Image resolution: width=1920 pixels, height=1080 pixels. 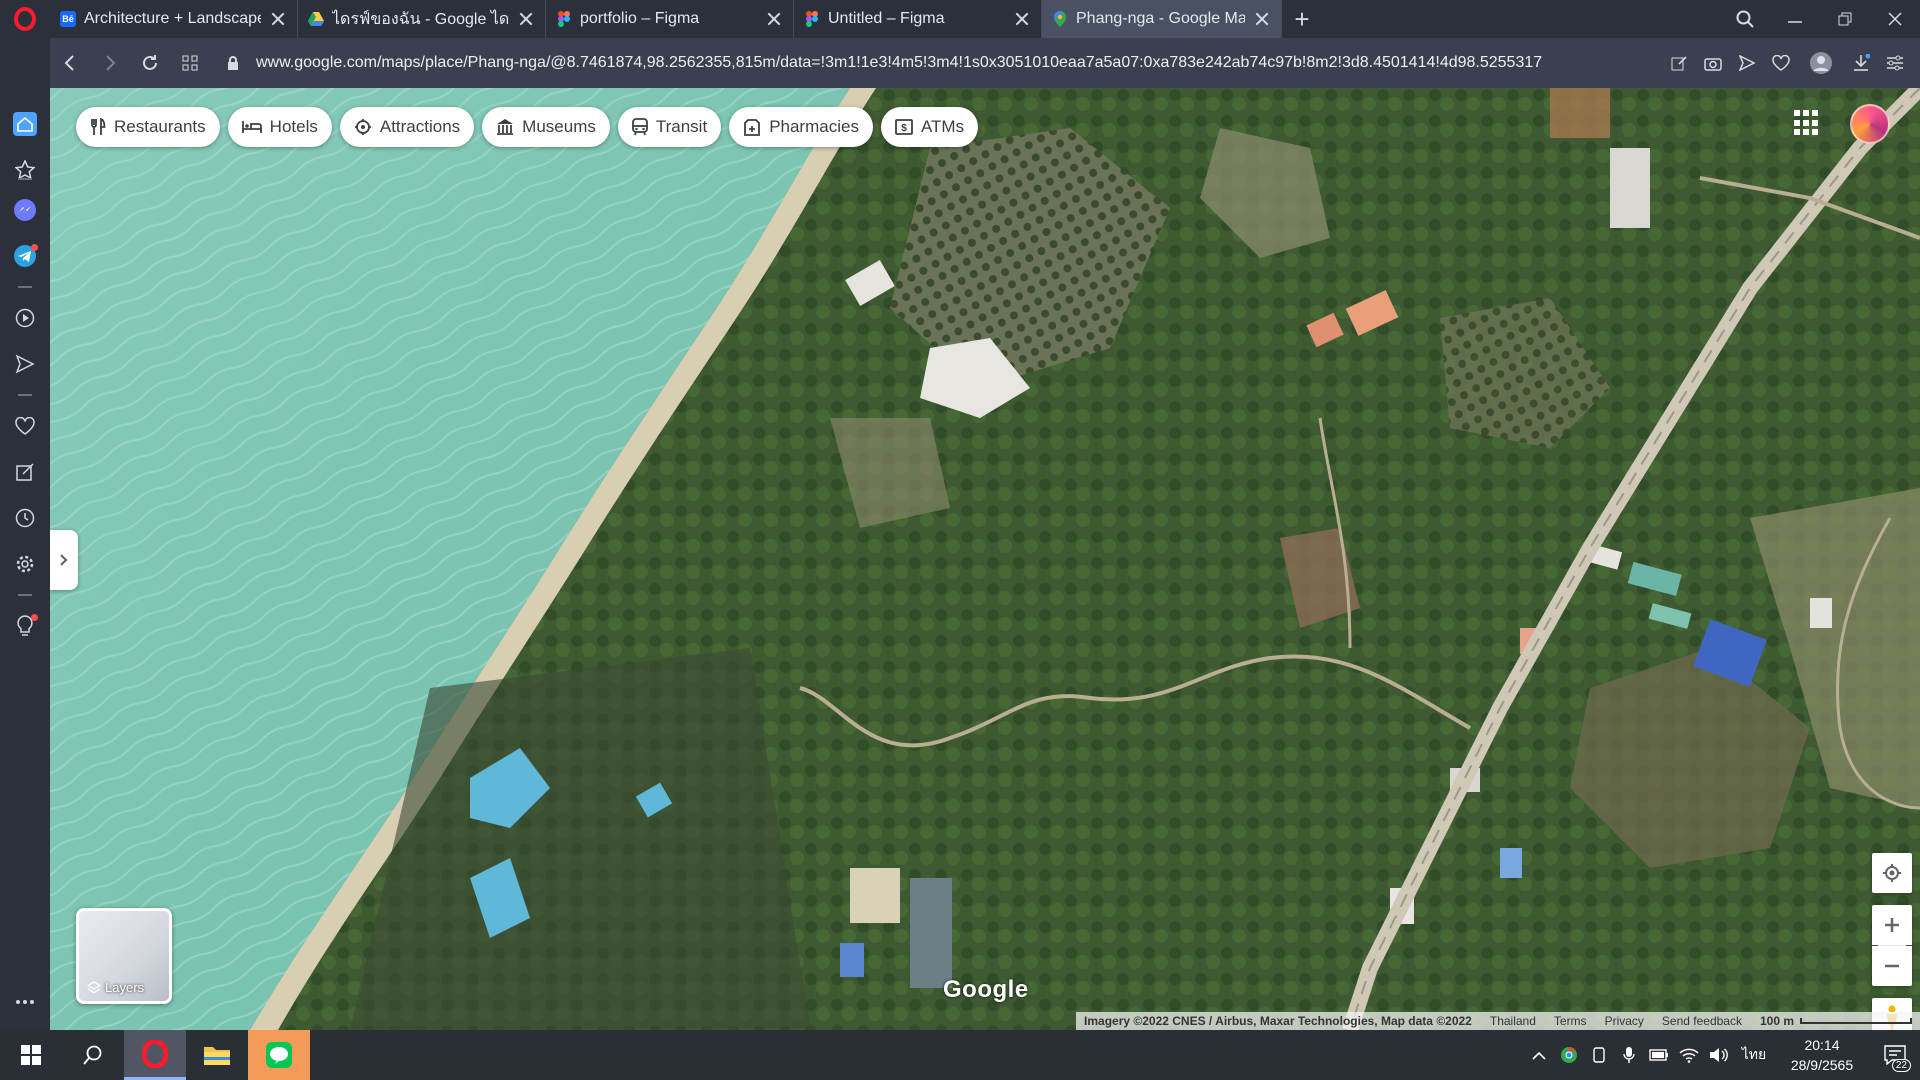 I want to click on terms-link: Terms, so click(x=1570, y=1021).